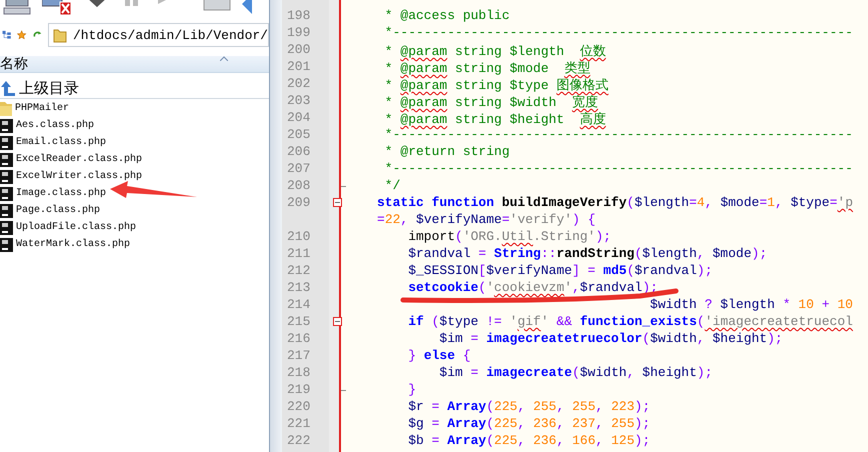 The height and width of the screenshot is (452, 868). I want to click on line-number: 198, so click(298, 15).